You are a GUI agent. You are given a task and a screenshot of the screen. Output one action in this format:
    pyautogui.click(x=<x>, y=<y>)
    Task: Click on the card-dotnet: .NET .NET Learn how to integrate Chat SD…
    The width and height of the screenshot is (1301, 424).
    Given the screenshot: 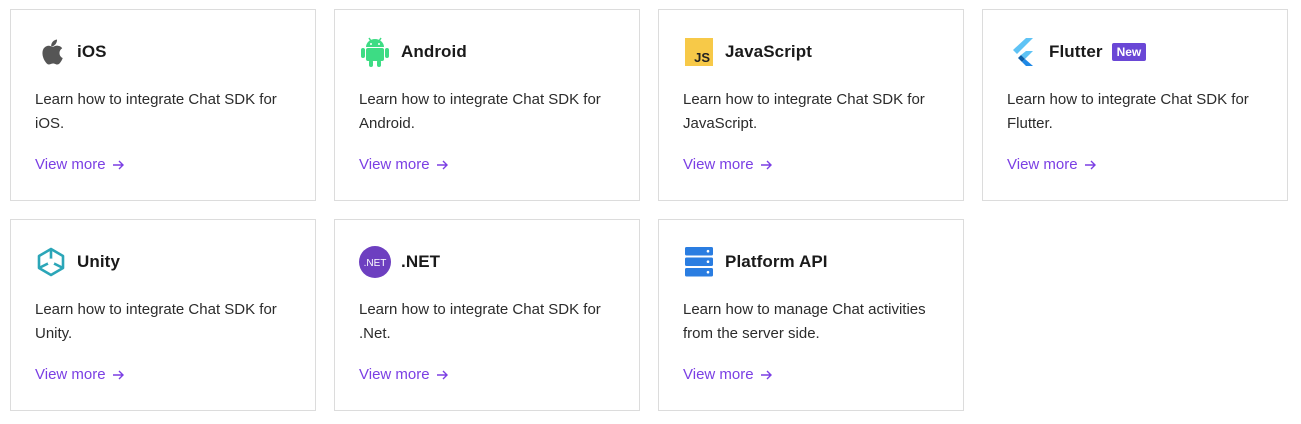 What is the action you would take?
    pyautogui.click(x=487, y=315)
    